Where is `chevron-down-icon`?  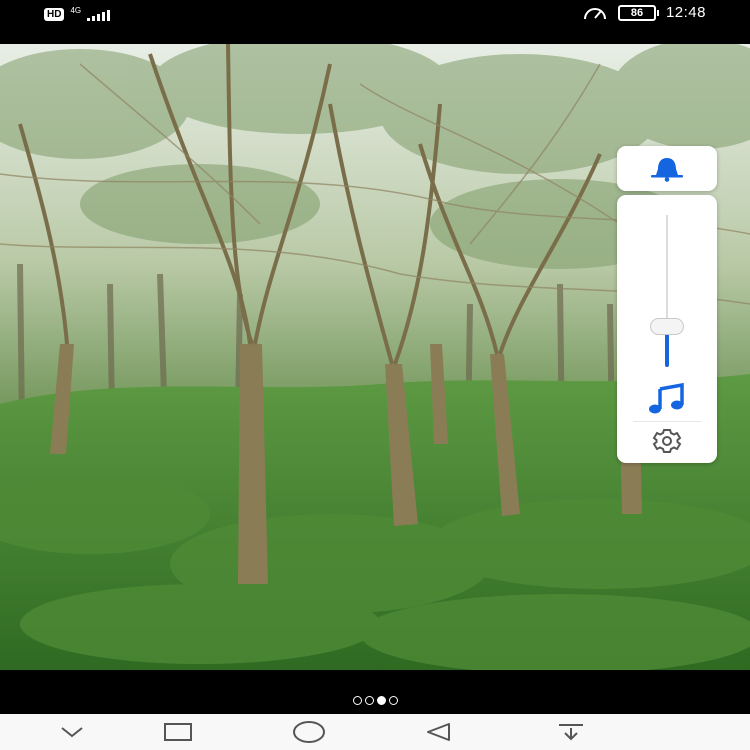 chevron-down-icon is located at coordinates (72, 732).